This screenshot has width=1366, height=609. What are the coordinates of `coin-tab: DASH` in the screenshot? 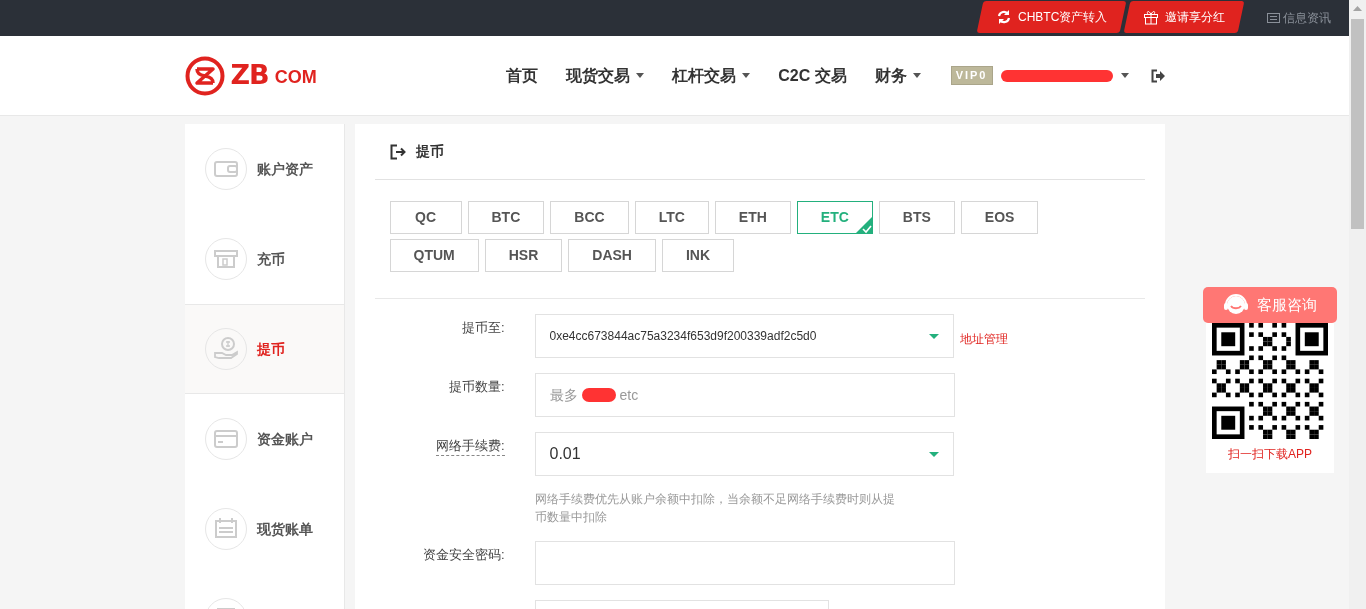 It's located at (612, 255).